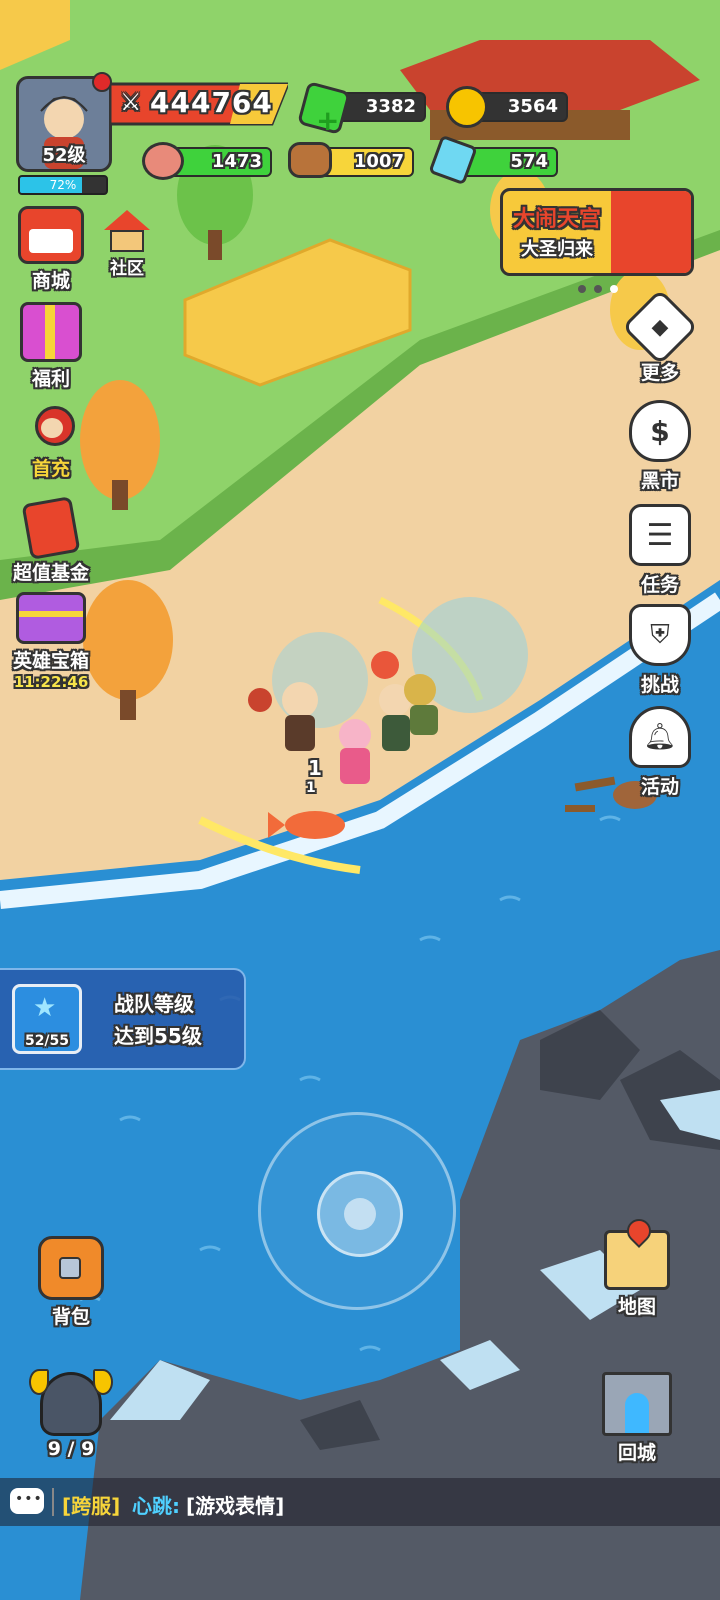 This screenshot has width=720, height=1600. I want to click on gold-coin-icon, so click(467, 107).